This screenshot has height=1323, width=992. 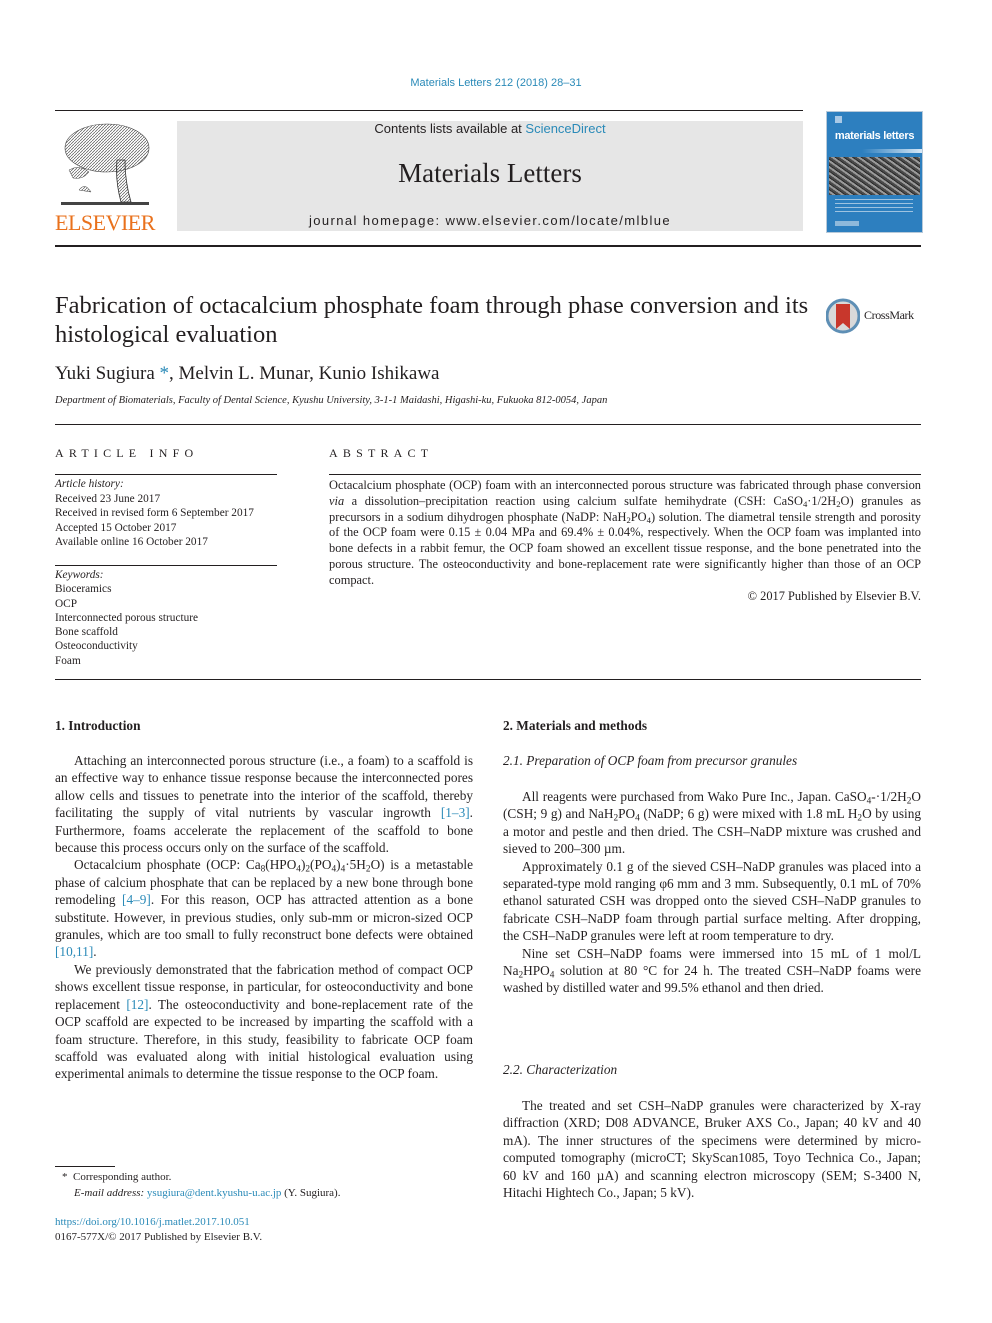 I want to click on reference-link: [12], so click(x=137, y=1004).